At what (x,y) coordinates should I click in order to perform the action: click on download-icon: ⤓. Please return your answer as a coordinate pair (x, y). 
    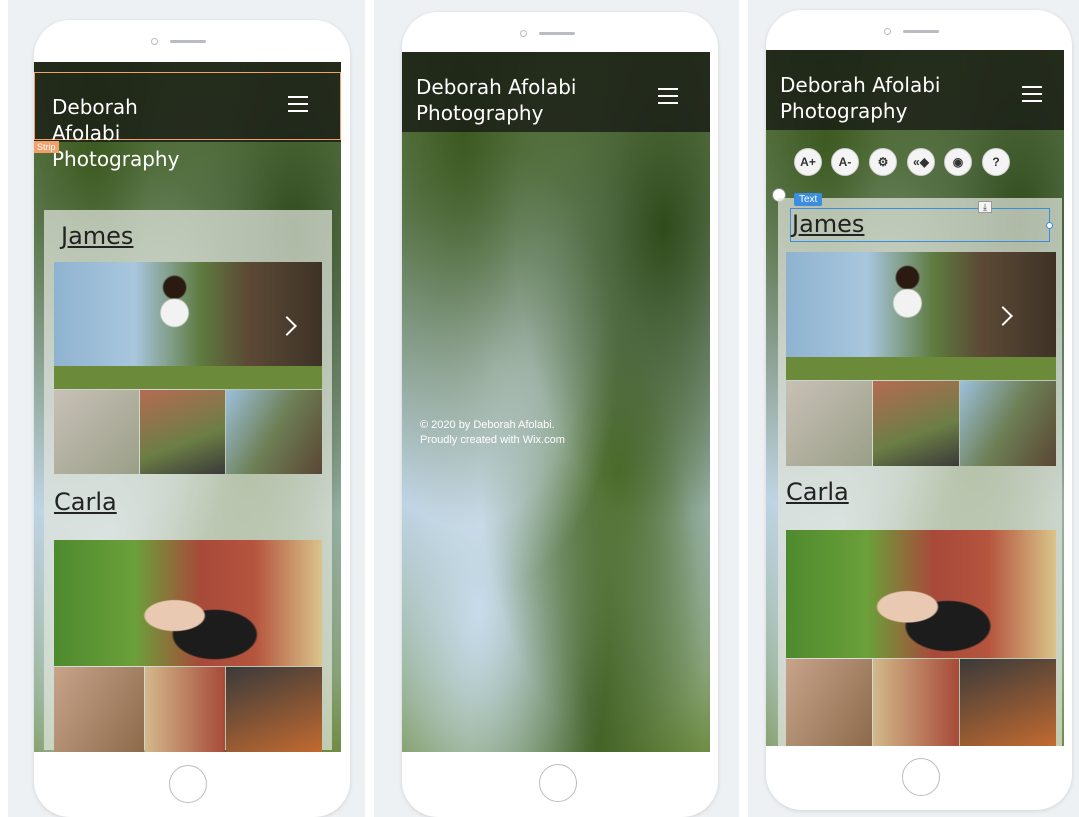
    Looking at the image, I should click on (985, 207).